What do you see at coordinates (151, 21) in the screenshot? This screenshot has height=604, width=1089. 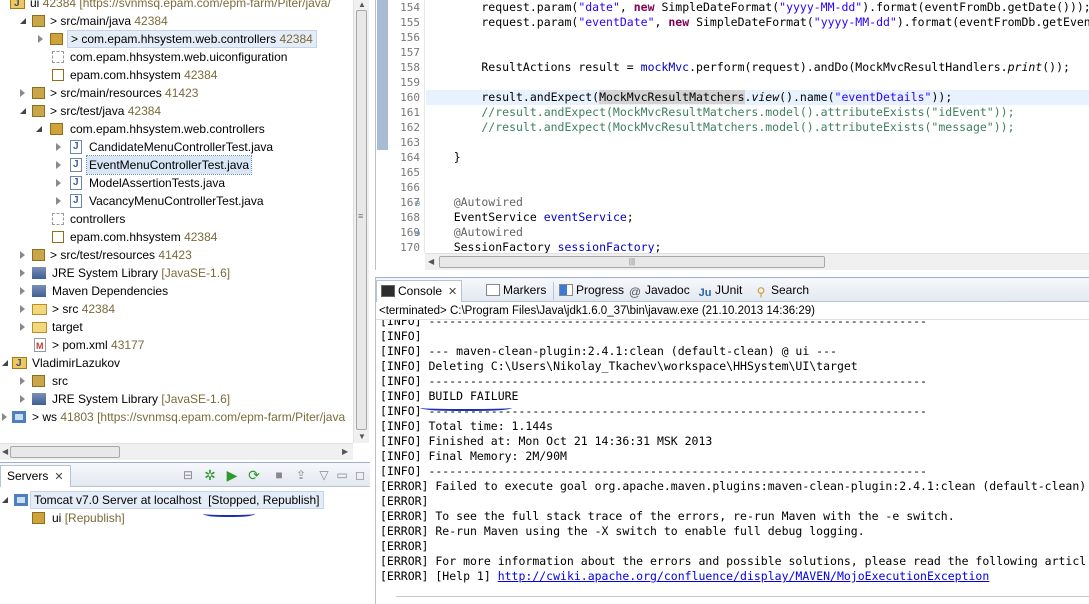 I see `tree-decoration: 42384` at bounding box center [151, 21].